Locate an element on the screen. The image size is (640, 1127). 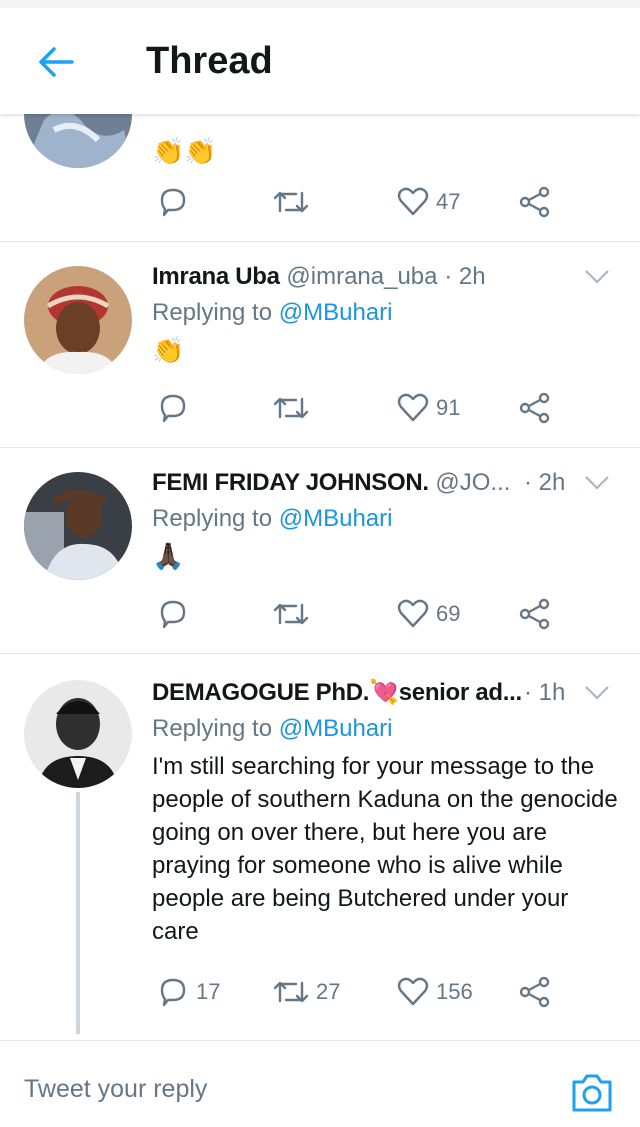
tweet-actions: 91 is located at coordinates (362, 408).